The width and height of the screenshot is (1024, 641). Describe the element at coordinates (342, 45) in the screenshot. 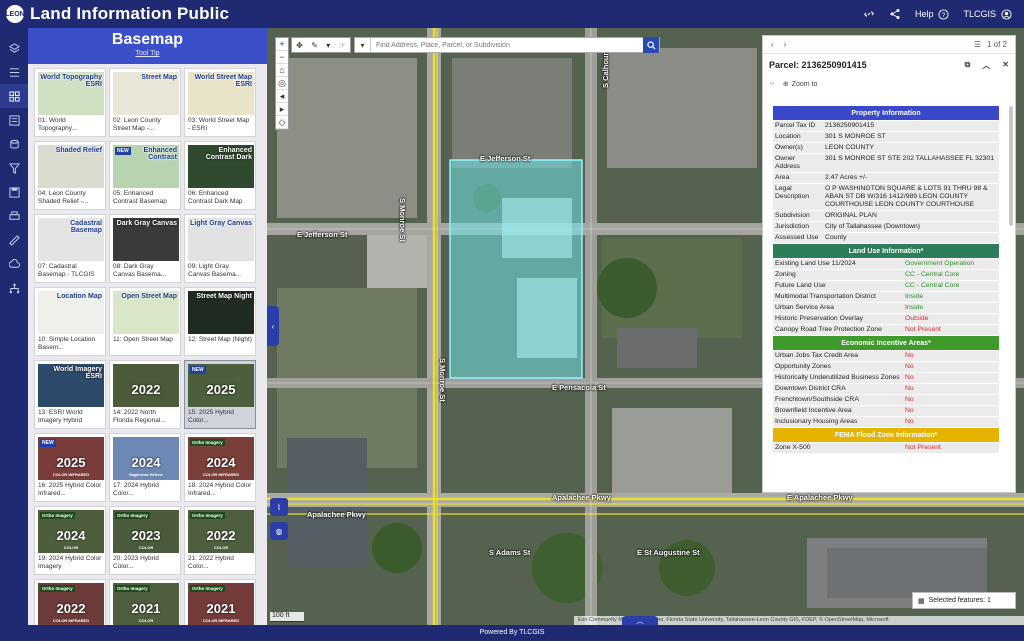

I see `hand-icon: ☞` at that location.